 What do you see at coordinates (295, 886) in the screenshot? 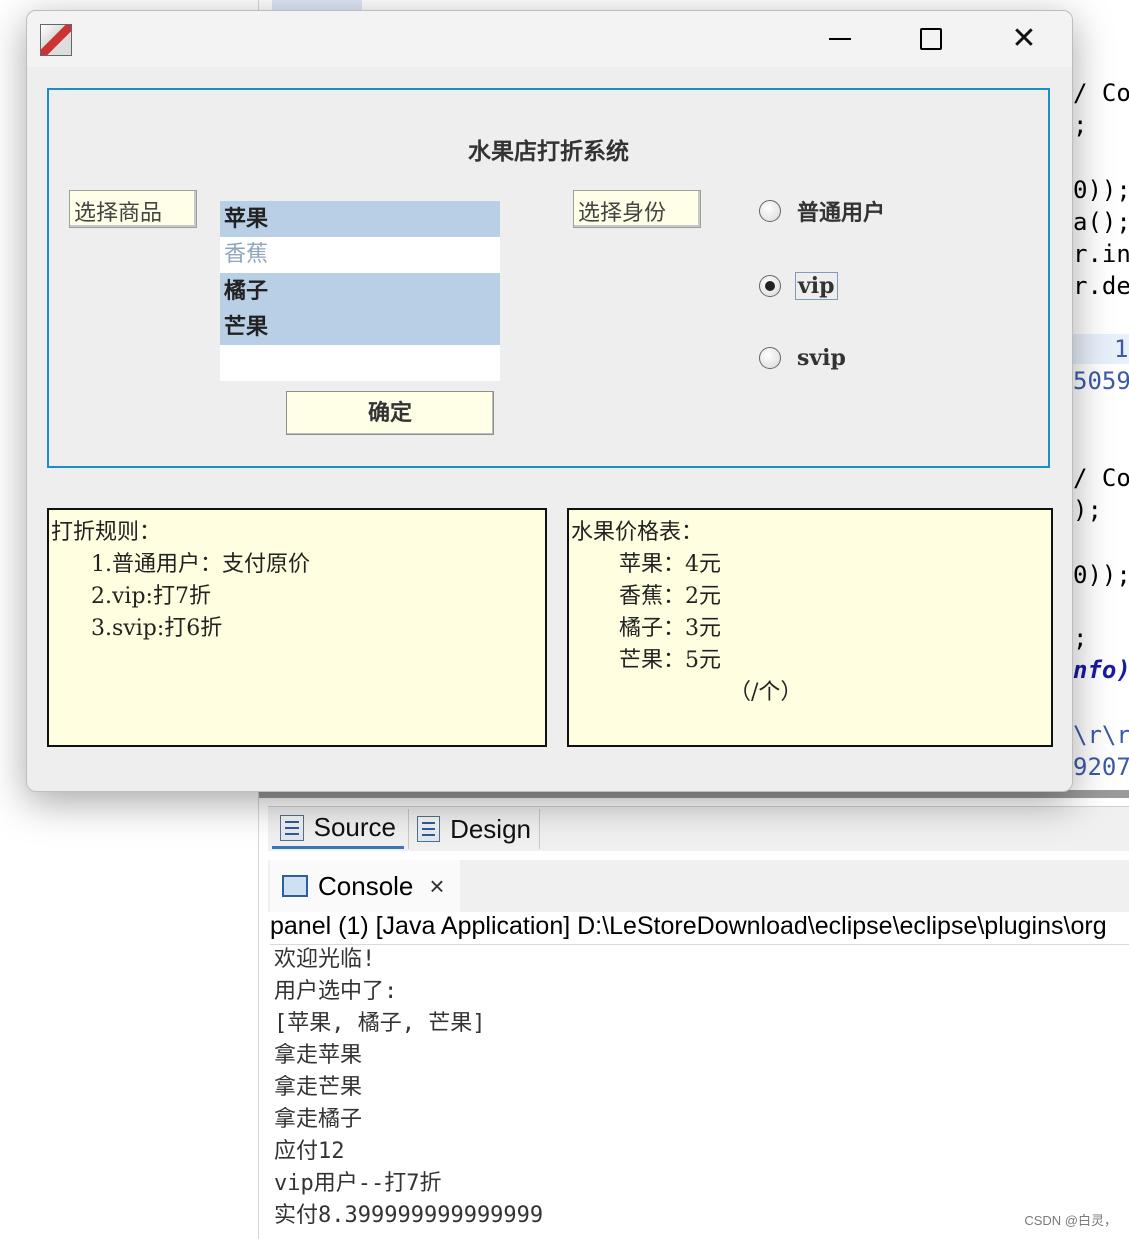
I see `console-icon` at bounding box center [295, 886].